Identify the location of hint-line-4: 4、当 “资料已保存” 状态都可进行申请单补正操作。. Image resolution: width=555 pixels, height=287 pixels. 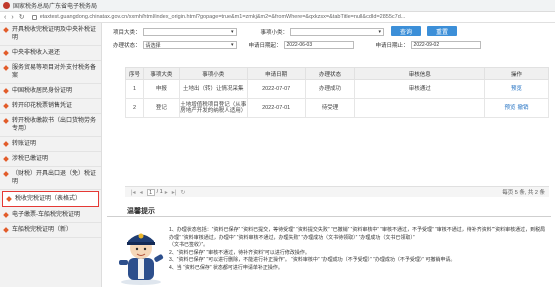
(226, 267).